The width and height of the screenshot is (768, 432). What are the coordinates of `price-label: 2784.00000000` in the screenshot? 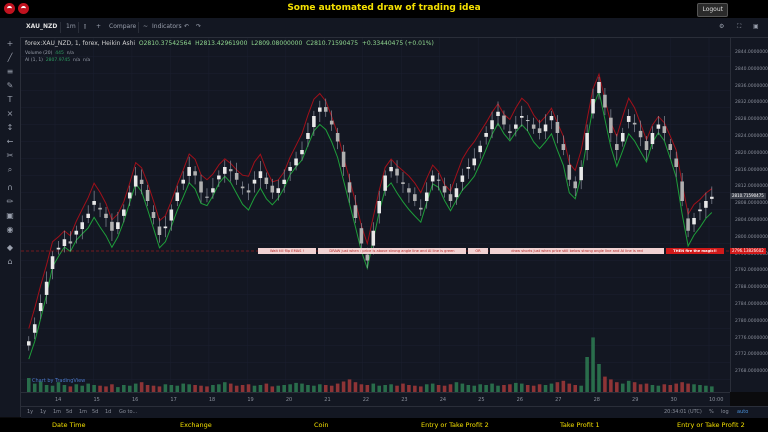 It's located at (751, 304).